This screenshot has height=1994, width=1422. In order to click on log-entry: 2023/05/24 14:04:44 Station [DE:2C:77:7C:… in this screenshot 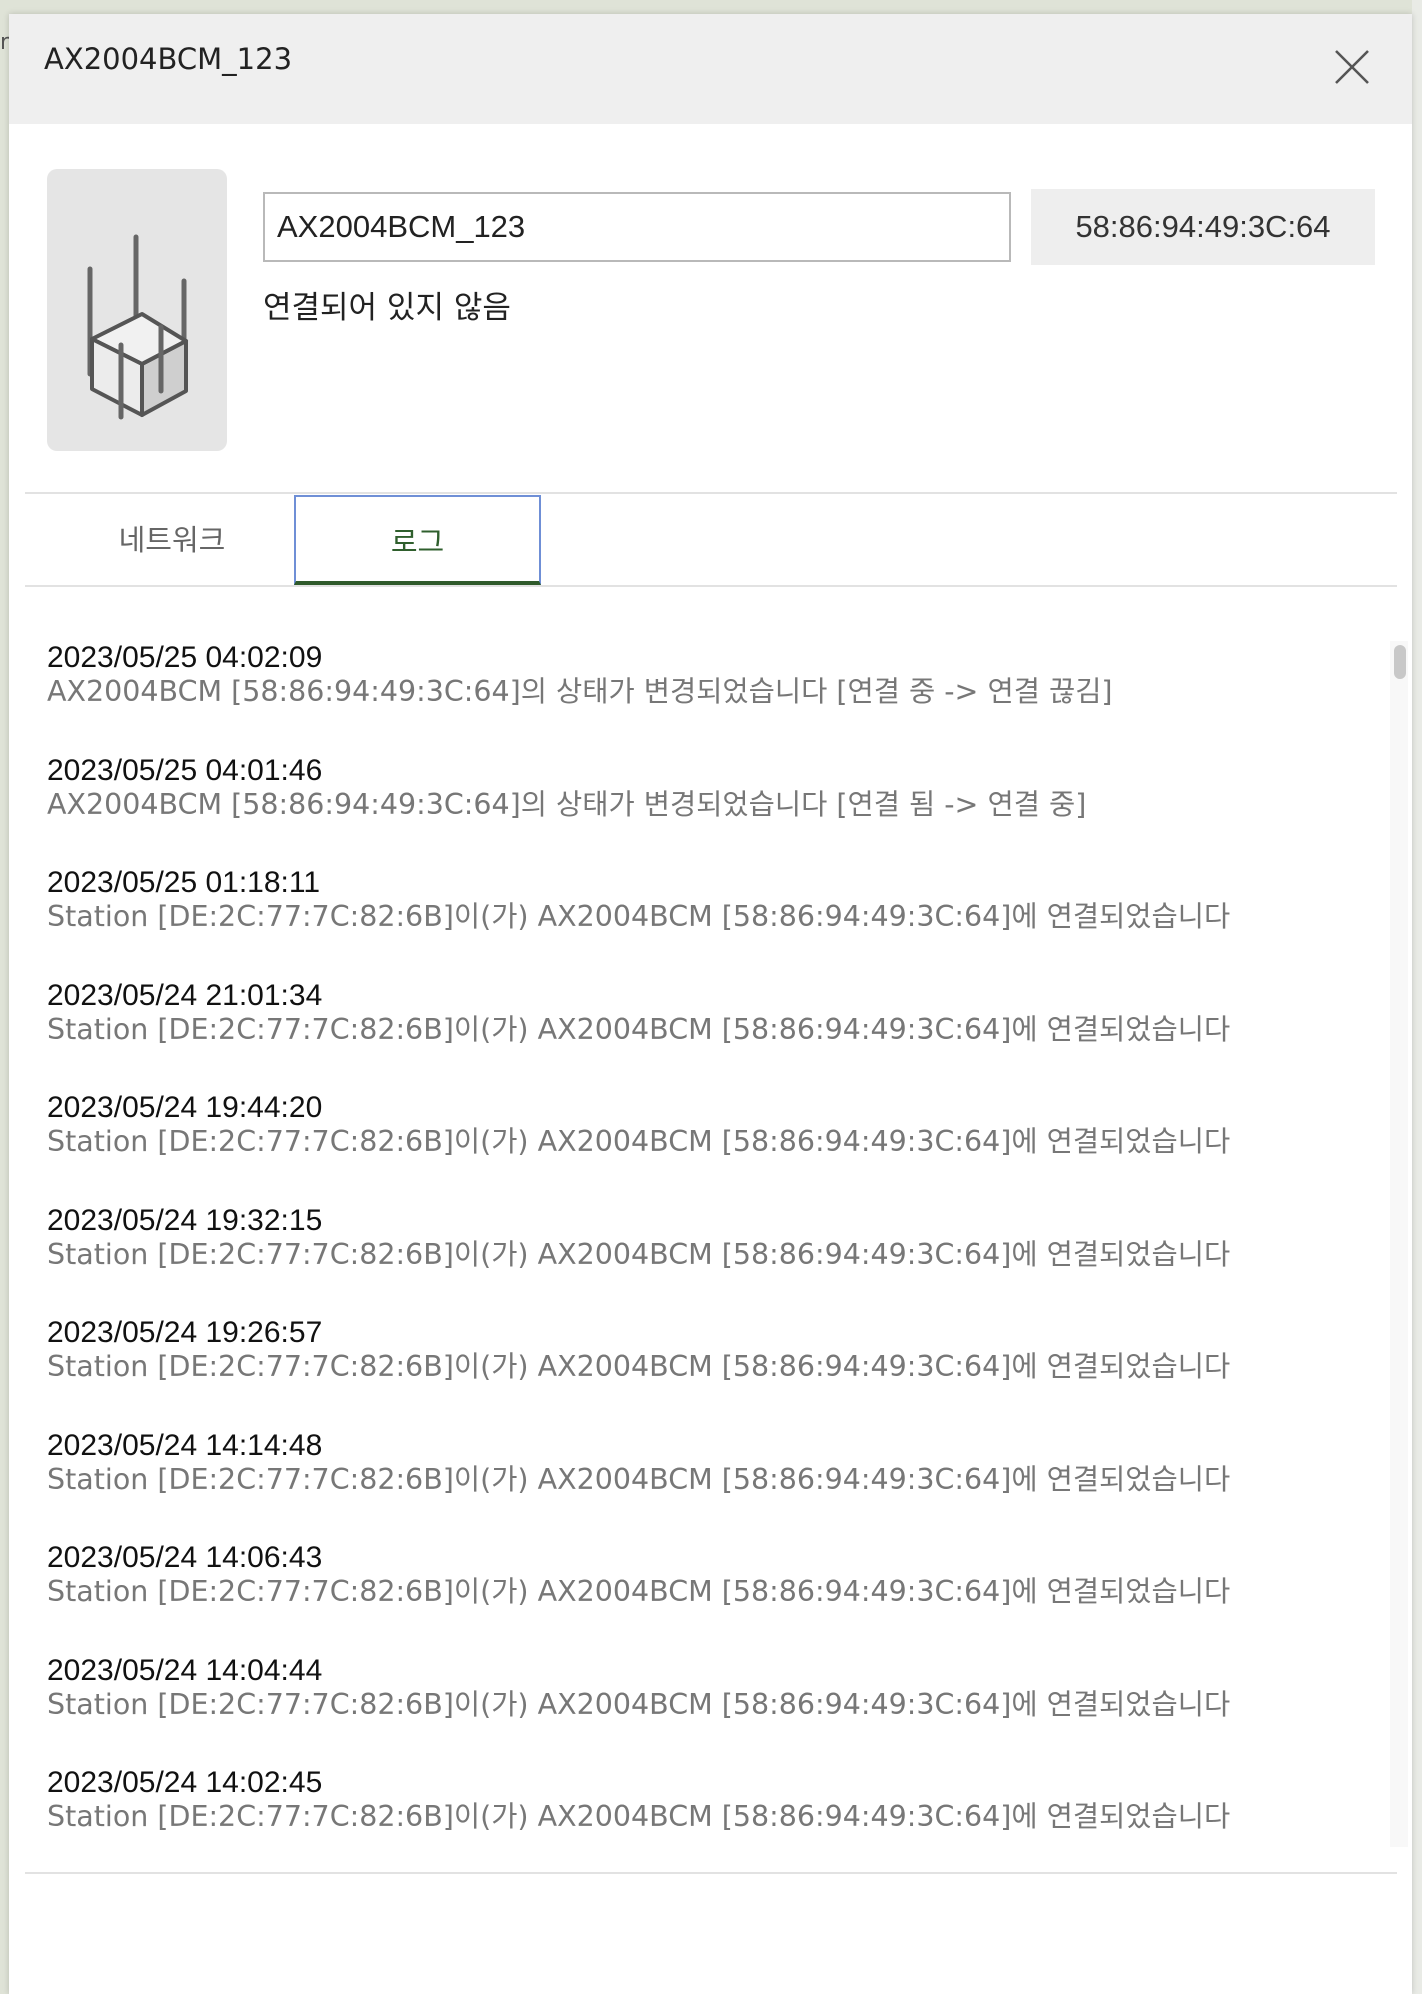, I will do `click(707, 1710)`.